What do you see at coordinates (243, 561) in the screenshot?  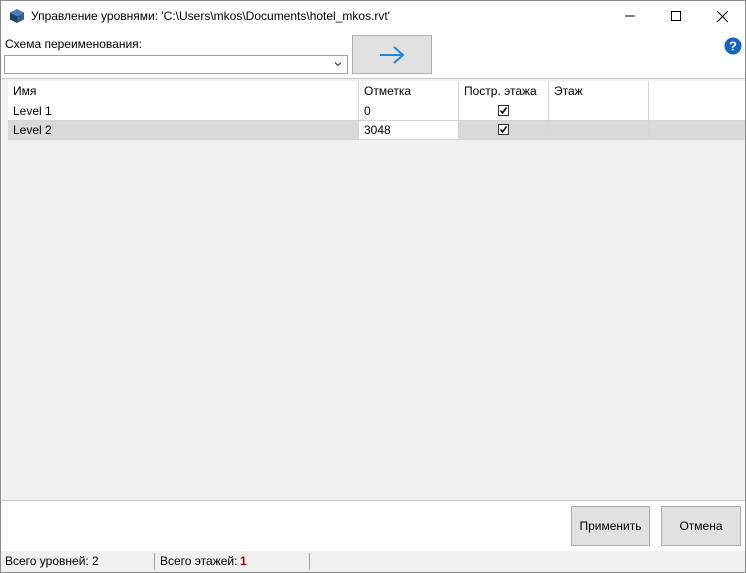 I see `total-floors-value: 1` at bounding box center [243, 561].